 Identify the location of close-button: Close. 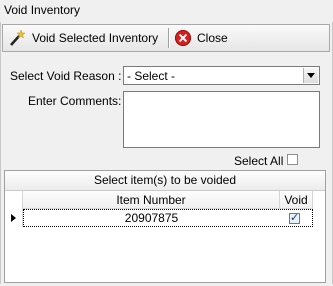
(201, 38).